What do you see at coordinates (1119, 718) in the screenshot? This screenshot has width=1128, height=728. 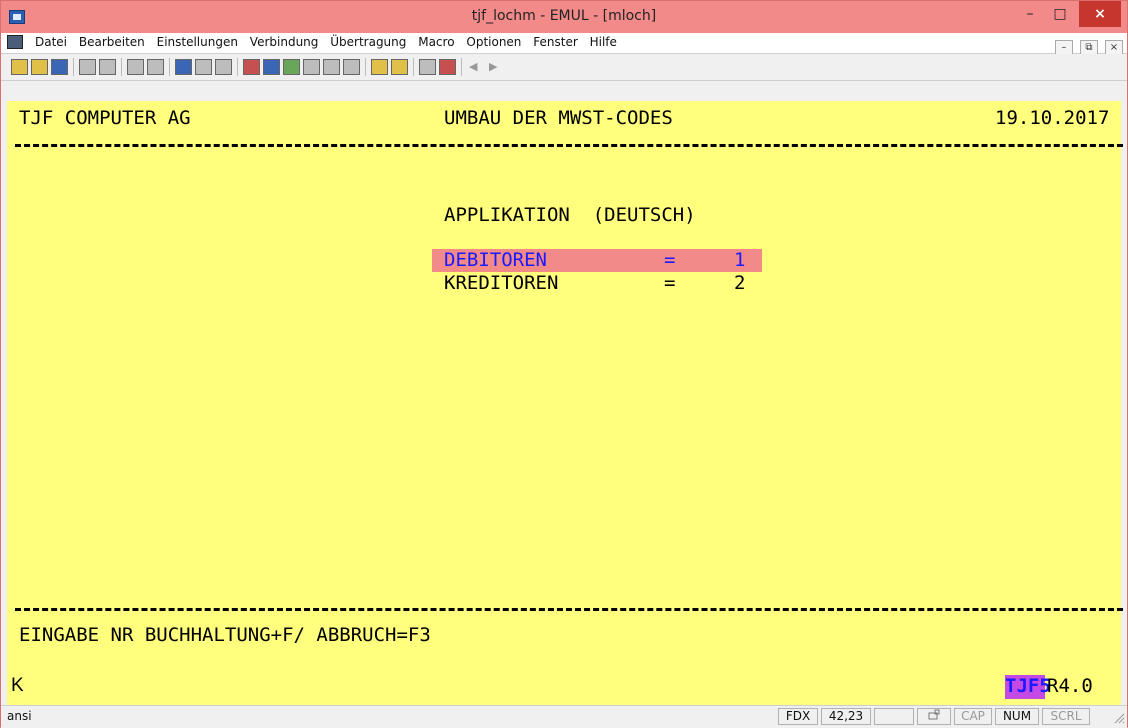 I see `resize-grip-icon` at bounding box center [1119, 718].